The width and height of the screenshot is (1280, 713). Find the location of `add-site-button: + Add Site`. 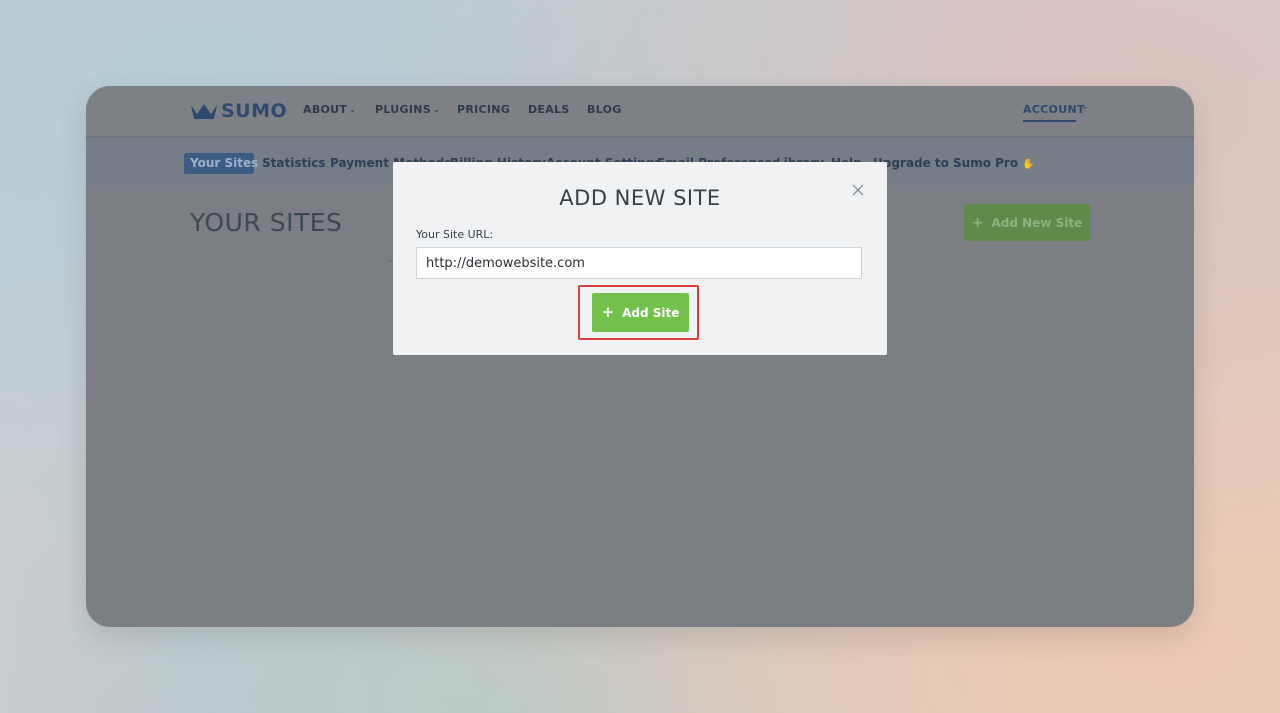

add-site-button: + Add Site is located at coordinates (640, 312).